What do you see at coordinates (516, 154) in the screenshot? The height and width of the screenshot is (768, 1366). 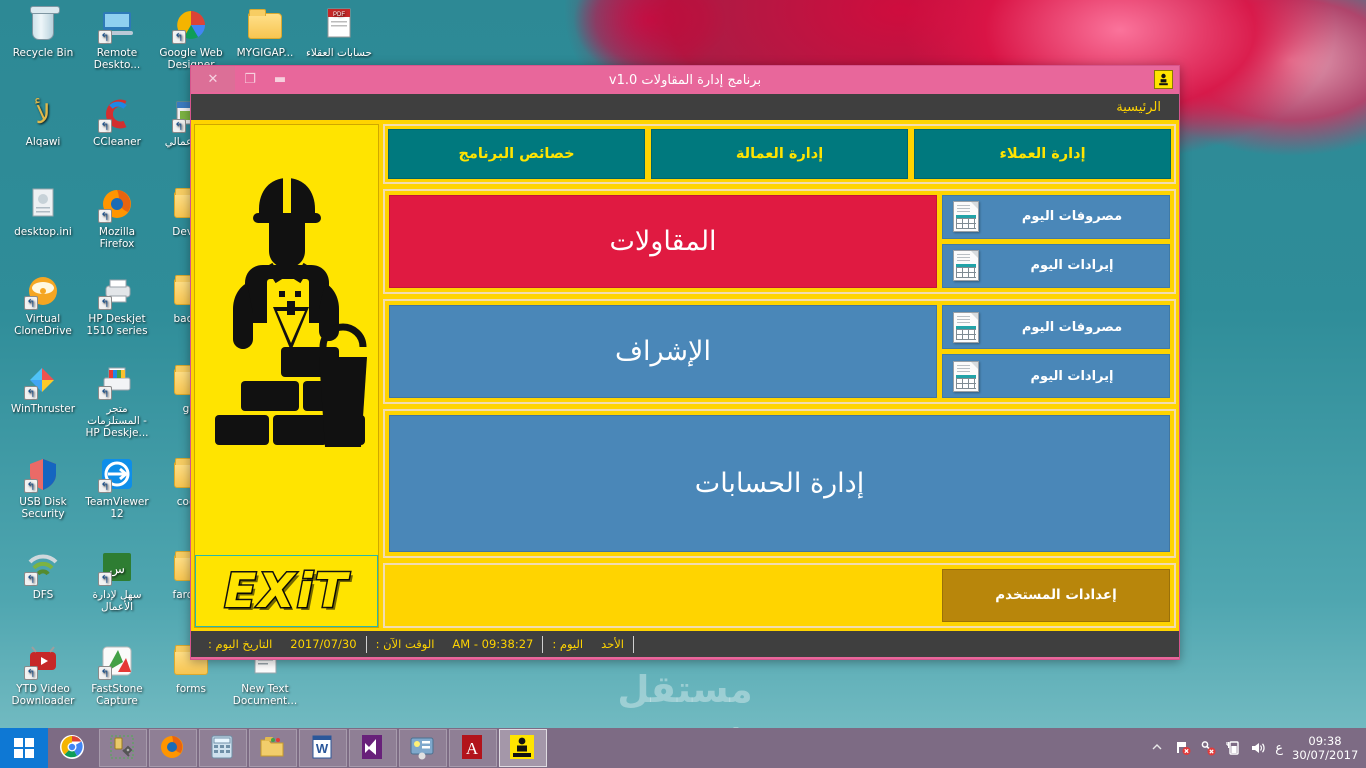 I see `program-settings-button: خصائص البرنامج` at bounding box center [516, 154].